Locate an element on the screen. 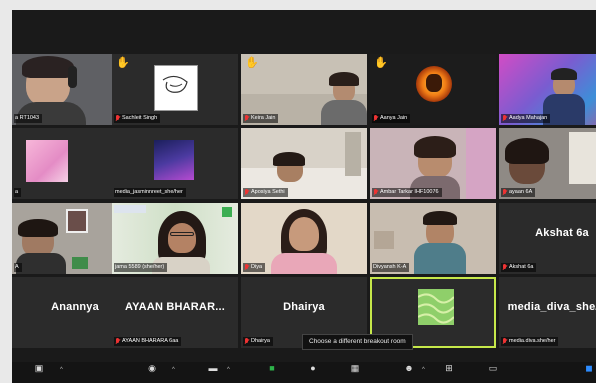 Image resolution: width=596 pixels, height=383 pixels. meeting-toolbar: ▣ ^ ◉ ^ ▬ ^ ■ ● ▦ ☻ ^ ⊞ ▭ ◼ is located at coordinates (304, 372).